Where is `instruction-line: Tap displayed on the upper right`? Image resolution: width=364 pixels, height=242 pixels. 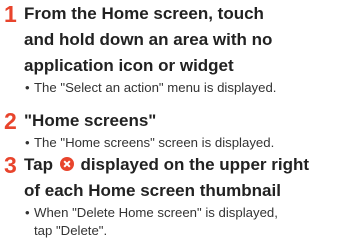
instruction-line: Tap displayed on the upper right is located at coordinates (166, 165).